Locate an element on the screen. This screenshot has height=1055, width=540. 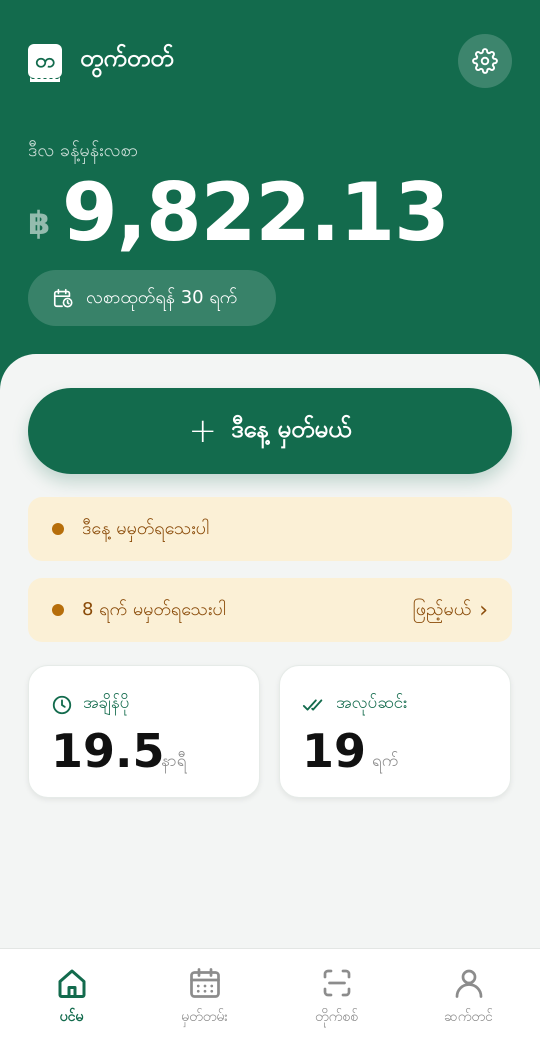
scan-icon is located at coordinates (336, 983).